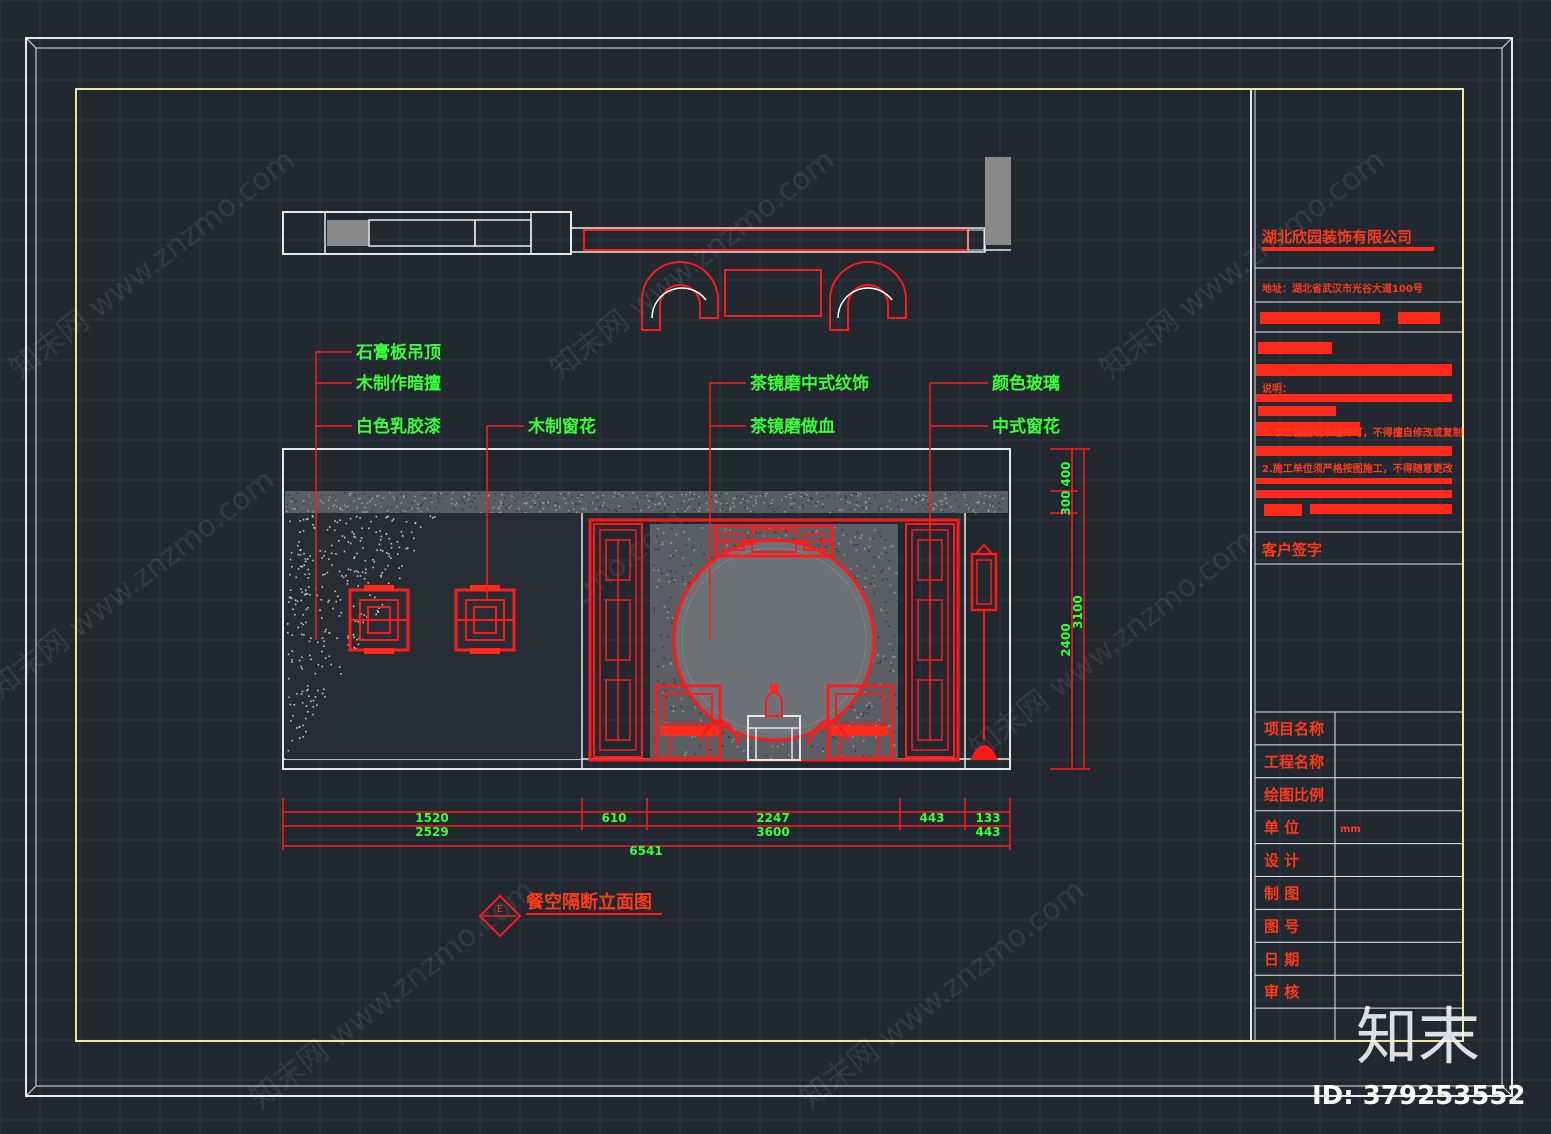 This screenshot has height=1134, width=1551. Describe the element at coordinates (588, 902) in the screenshot. I see `title-text: 餐空隔断立面图` at that location.